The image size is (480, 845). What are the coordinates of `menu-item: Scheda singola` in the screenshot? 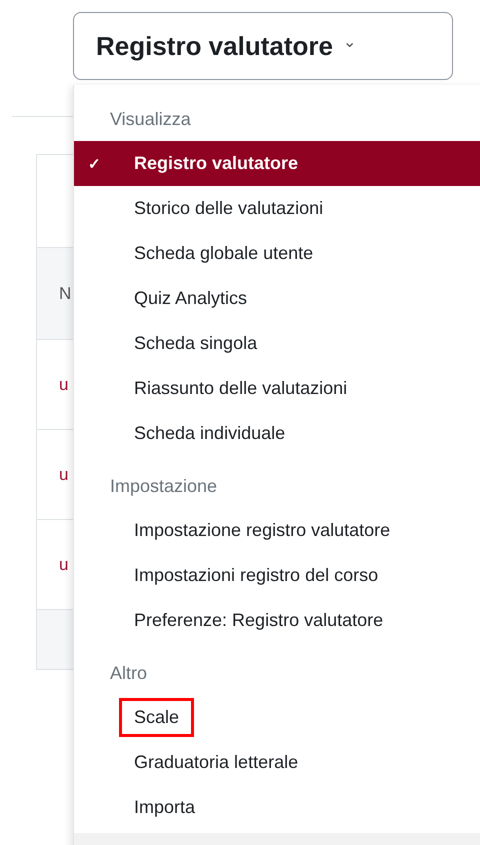 It's located at (277, 343).